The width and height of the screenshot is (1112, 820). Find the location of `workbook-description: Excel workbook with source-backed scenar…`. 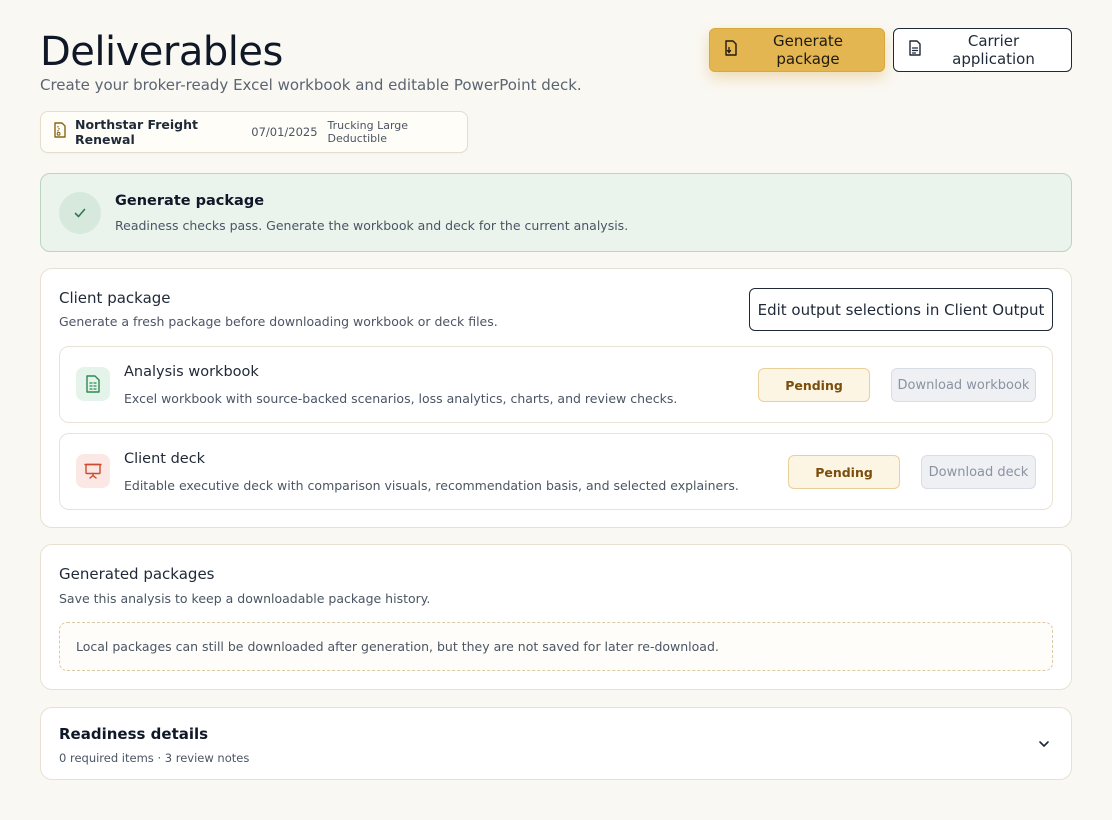

workbook-description: Excel workbook with source-backed scenar… is located at coordinates (401, 398).